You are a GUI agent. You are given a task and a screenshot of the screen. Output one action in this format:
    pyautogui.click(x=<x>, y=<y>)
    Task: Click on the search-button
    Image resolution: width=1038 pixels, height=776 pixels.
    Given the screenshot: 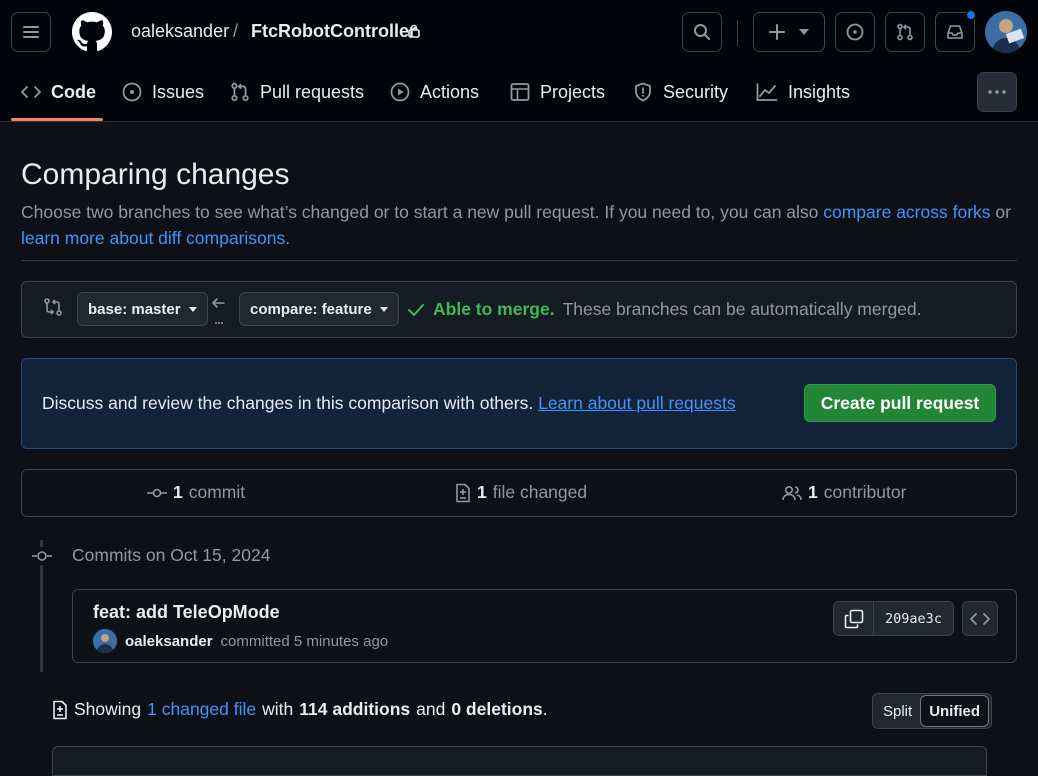 What is the action you would take?
    pyautogui.click(x=702, y=32)
    